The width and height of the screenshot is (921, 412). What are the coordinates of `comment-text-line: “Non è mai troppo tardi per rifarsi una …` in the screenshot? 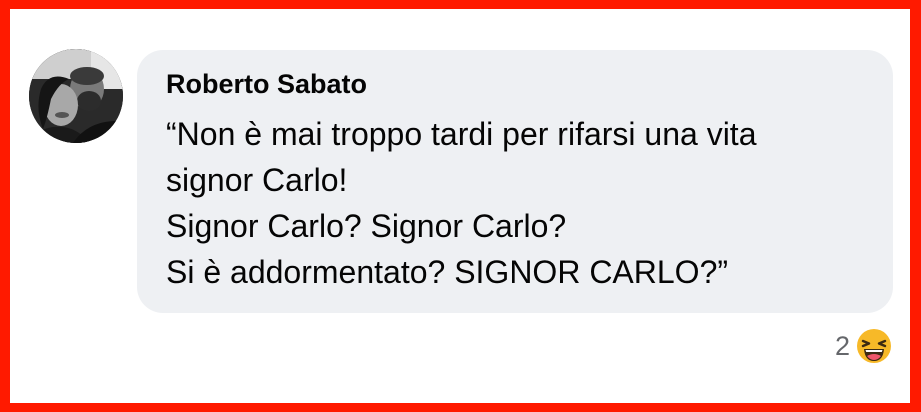 It's located at (461, 134).